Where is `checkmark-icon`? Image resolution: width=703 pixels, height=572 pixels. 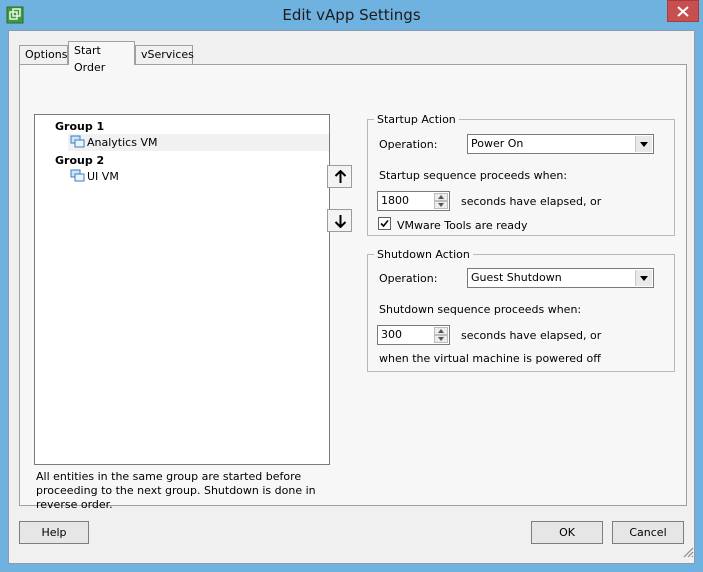 checkmark-icon is located at coordinates (384, 223).